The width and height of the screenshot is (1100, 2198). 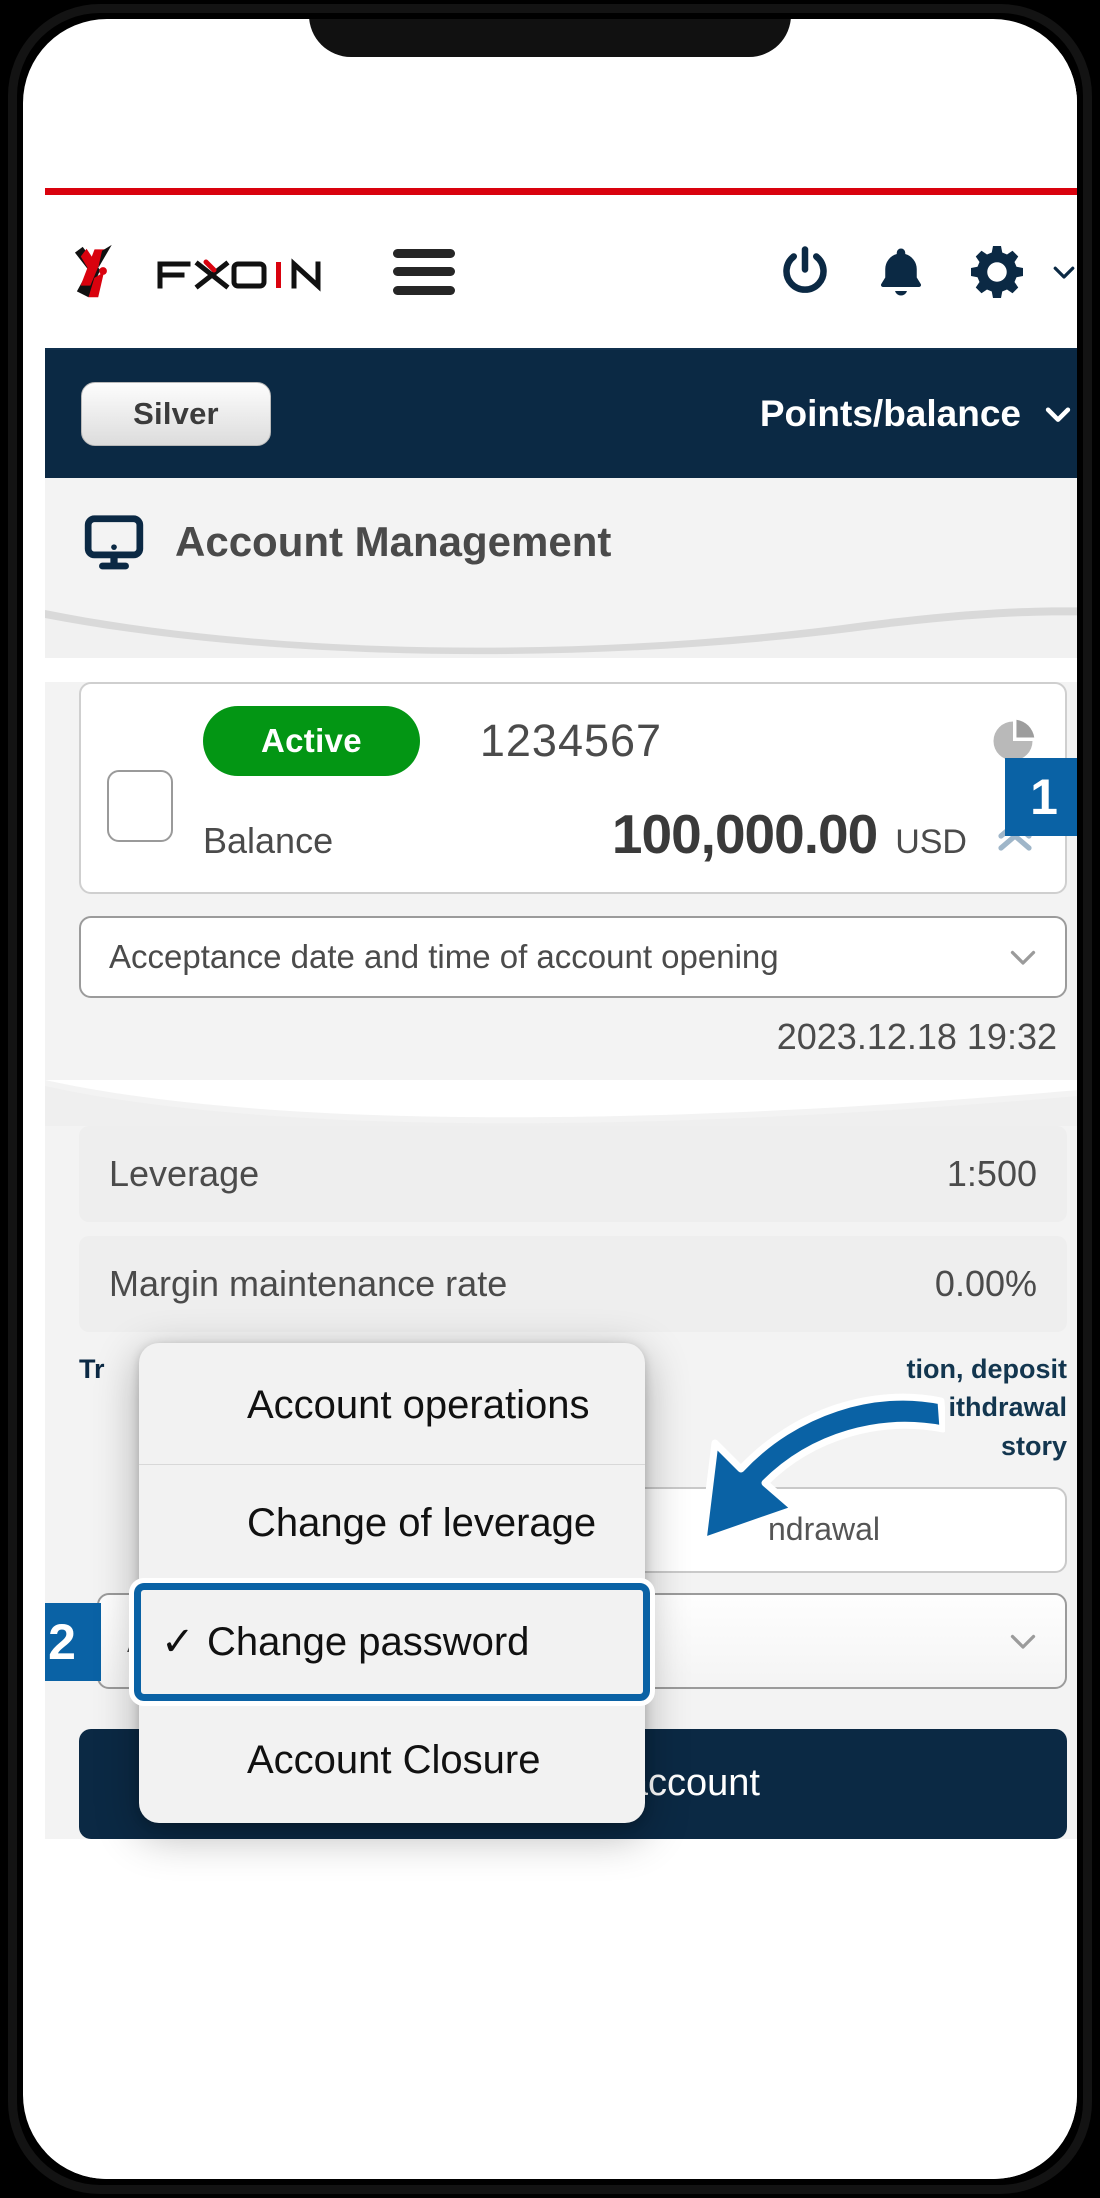 I want to click on withdrawal-pill-right: ndrawal, so click(x=824, y=1529).